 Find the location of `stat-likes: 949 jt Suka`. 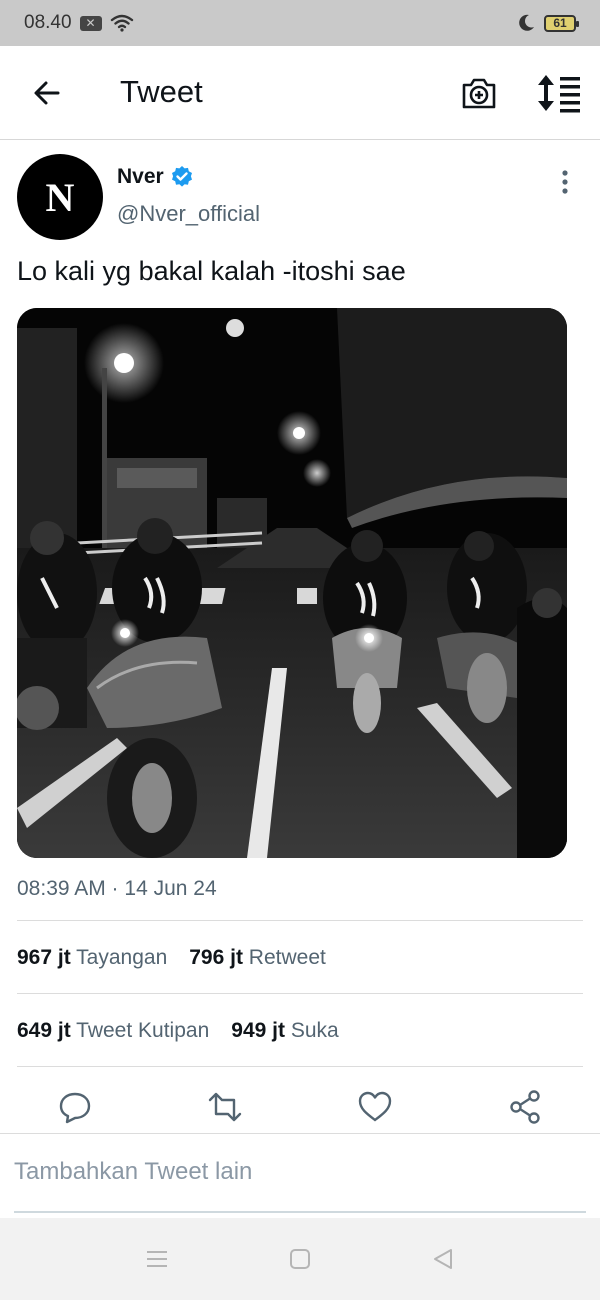

stat-likes: 949 jt Suka is located at coordinates (284, 1031).